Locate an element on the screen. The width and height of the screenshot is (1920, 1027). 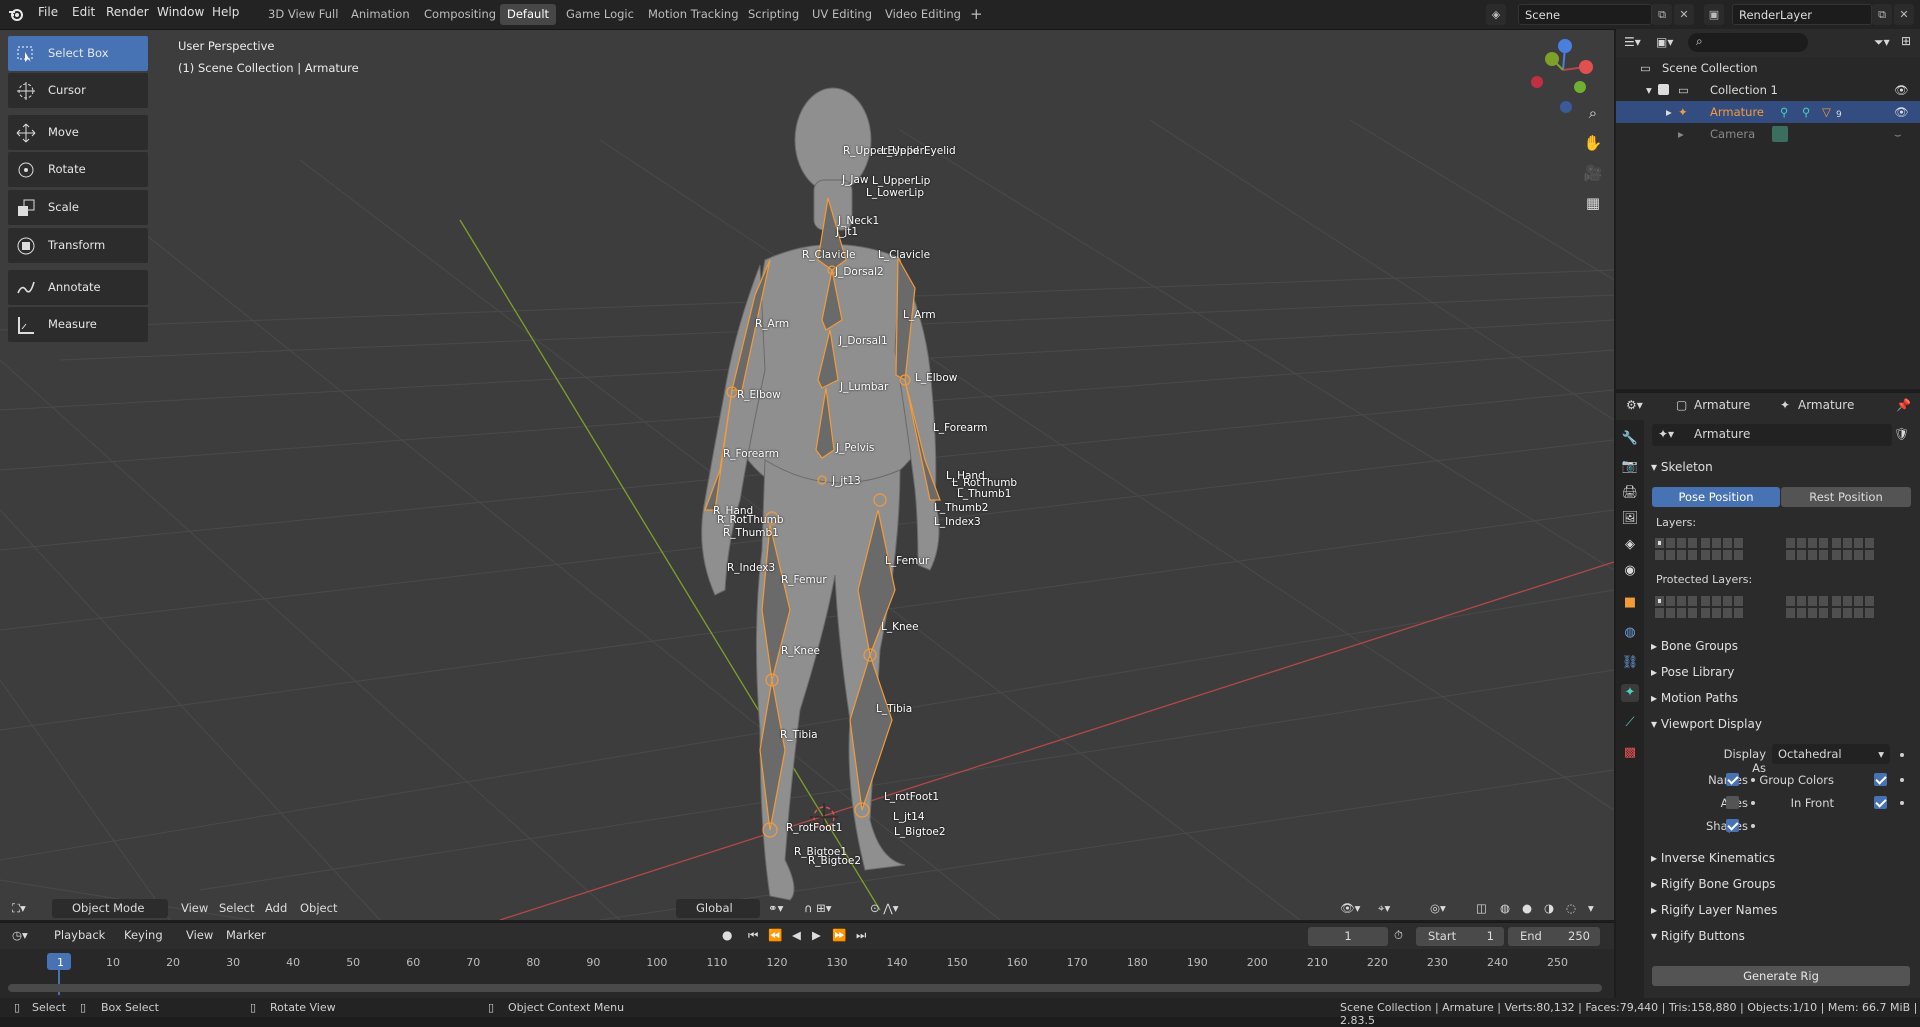
armature-data-tab-icon: ✦ is located at coordinates (1630, 693).